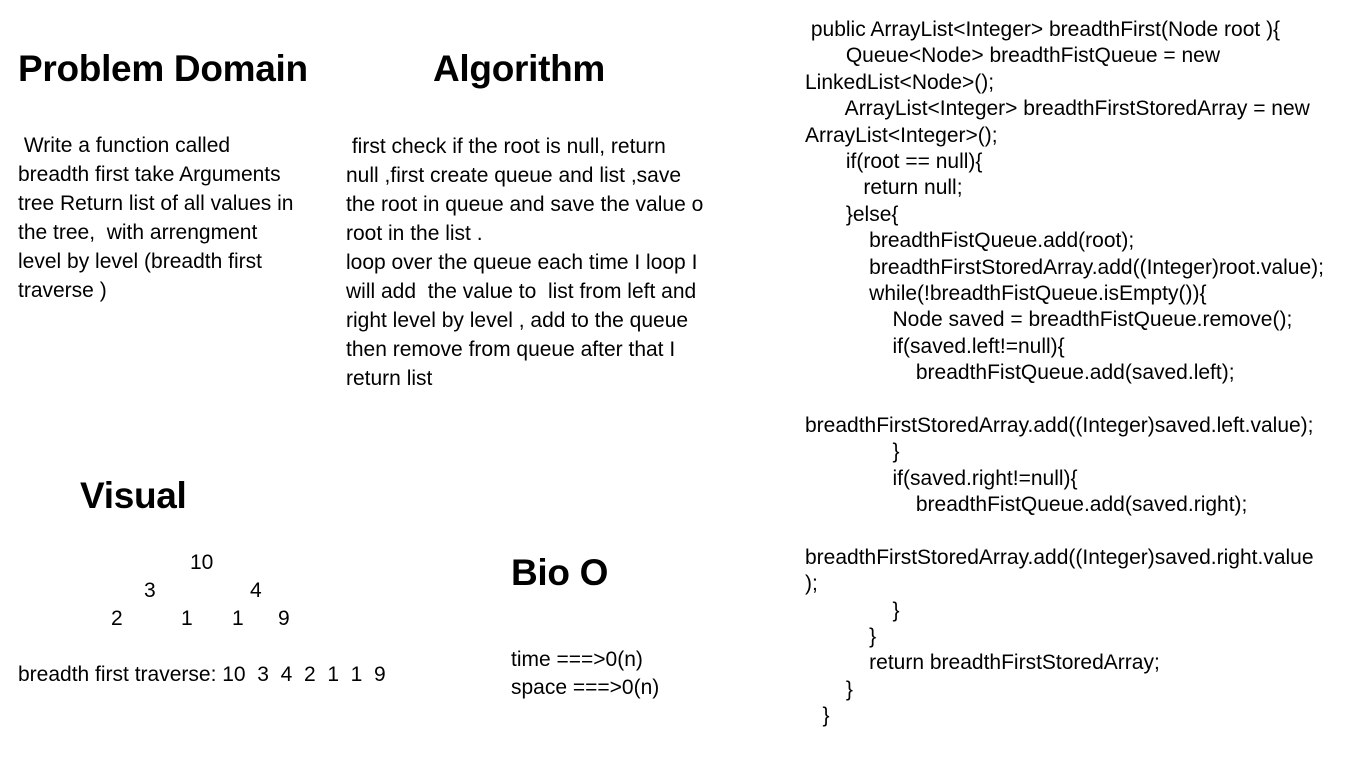 The height and width of the screenshot is (768, 1366). Describe the element at coordinates (585, 674) in the screenshot. I see `complexity-text: time ===>0(n) space ===>0(n)` at that location.